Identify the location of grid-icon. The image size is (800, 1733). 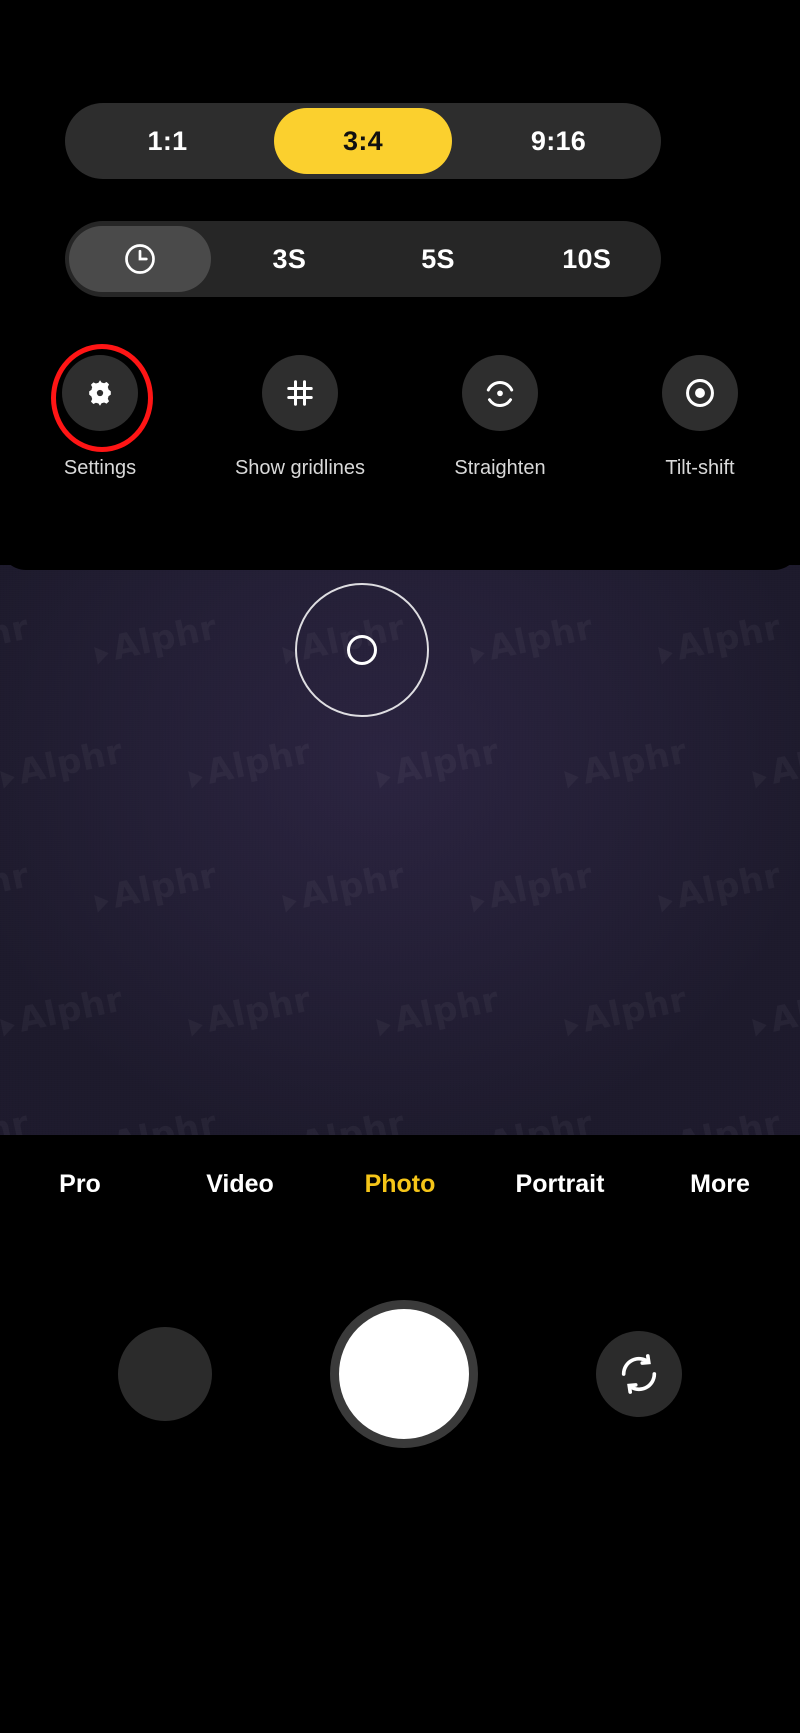
(300, 393).